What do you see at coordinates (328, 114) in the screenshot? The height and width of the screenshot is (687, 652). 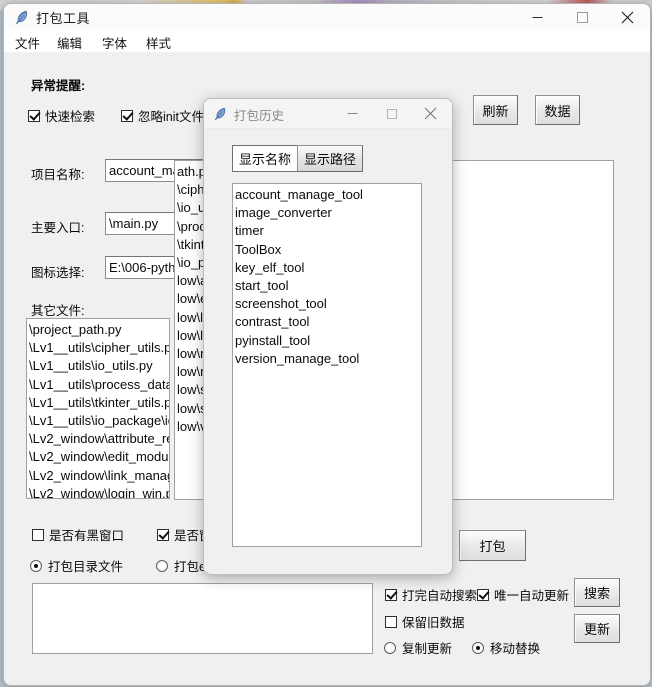 I see `dialog-titlebar: 打包历史` at bounding box center [328, 114].